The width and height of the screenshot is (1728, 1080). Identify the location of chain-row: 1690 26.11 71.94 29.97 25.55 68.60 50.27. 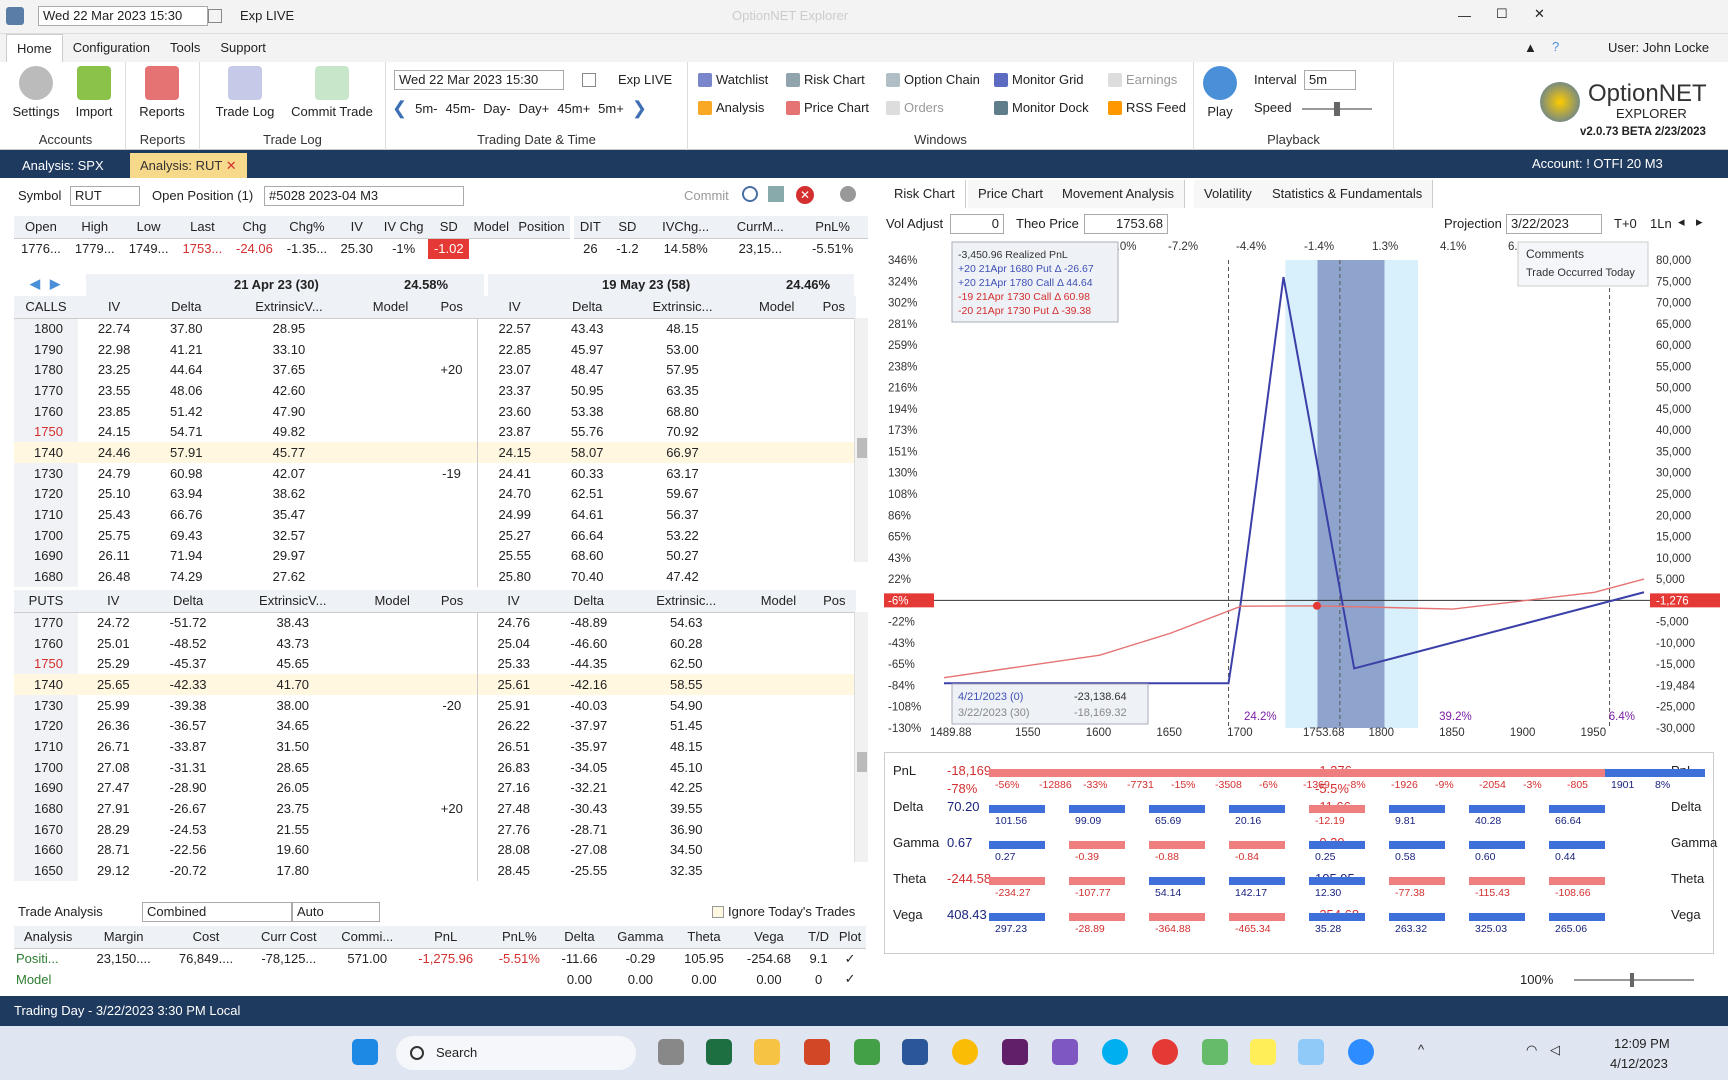
(435, 556).